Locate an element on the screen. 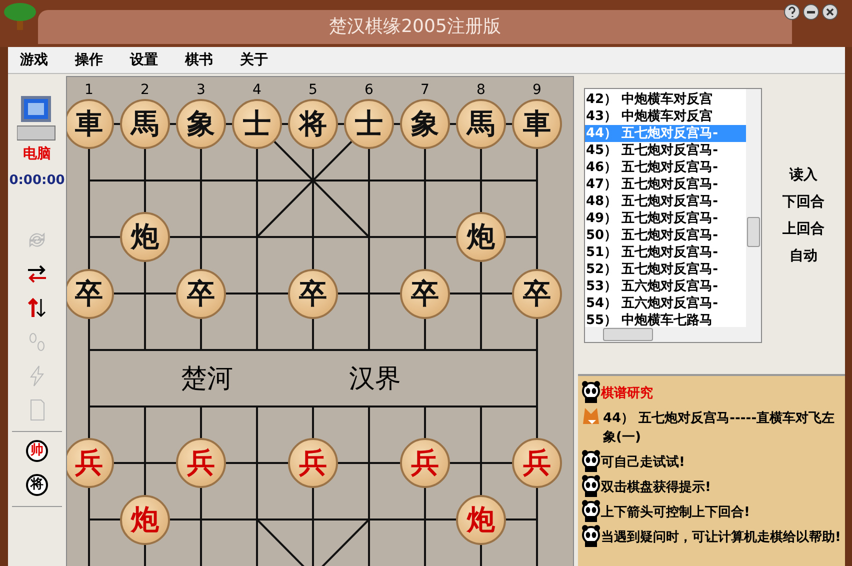 The height and width of the screenshot is (566, 852). side-button: 帅 is located at coordinates (37, 451).